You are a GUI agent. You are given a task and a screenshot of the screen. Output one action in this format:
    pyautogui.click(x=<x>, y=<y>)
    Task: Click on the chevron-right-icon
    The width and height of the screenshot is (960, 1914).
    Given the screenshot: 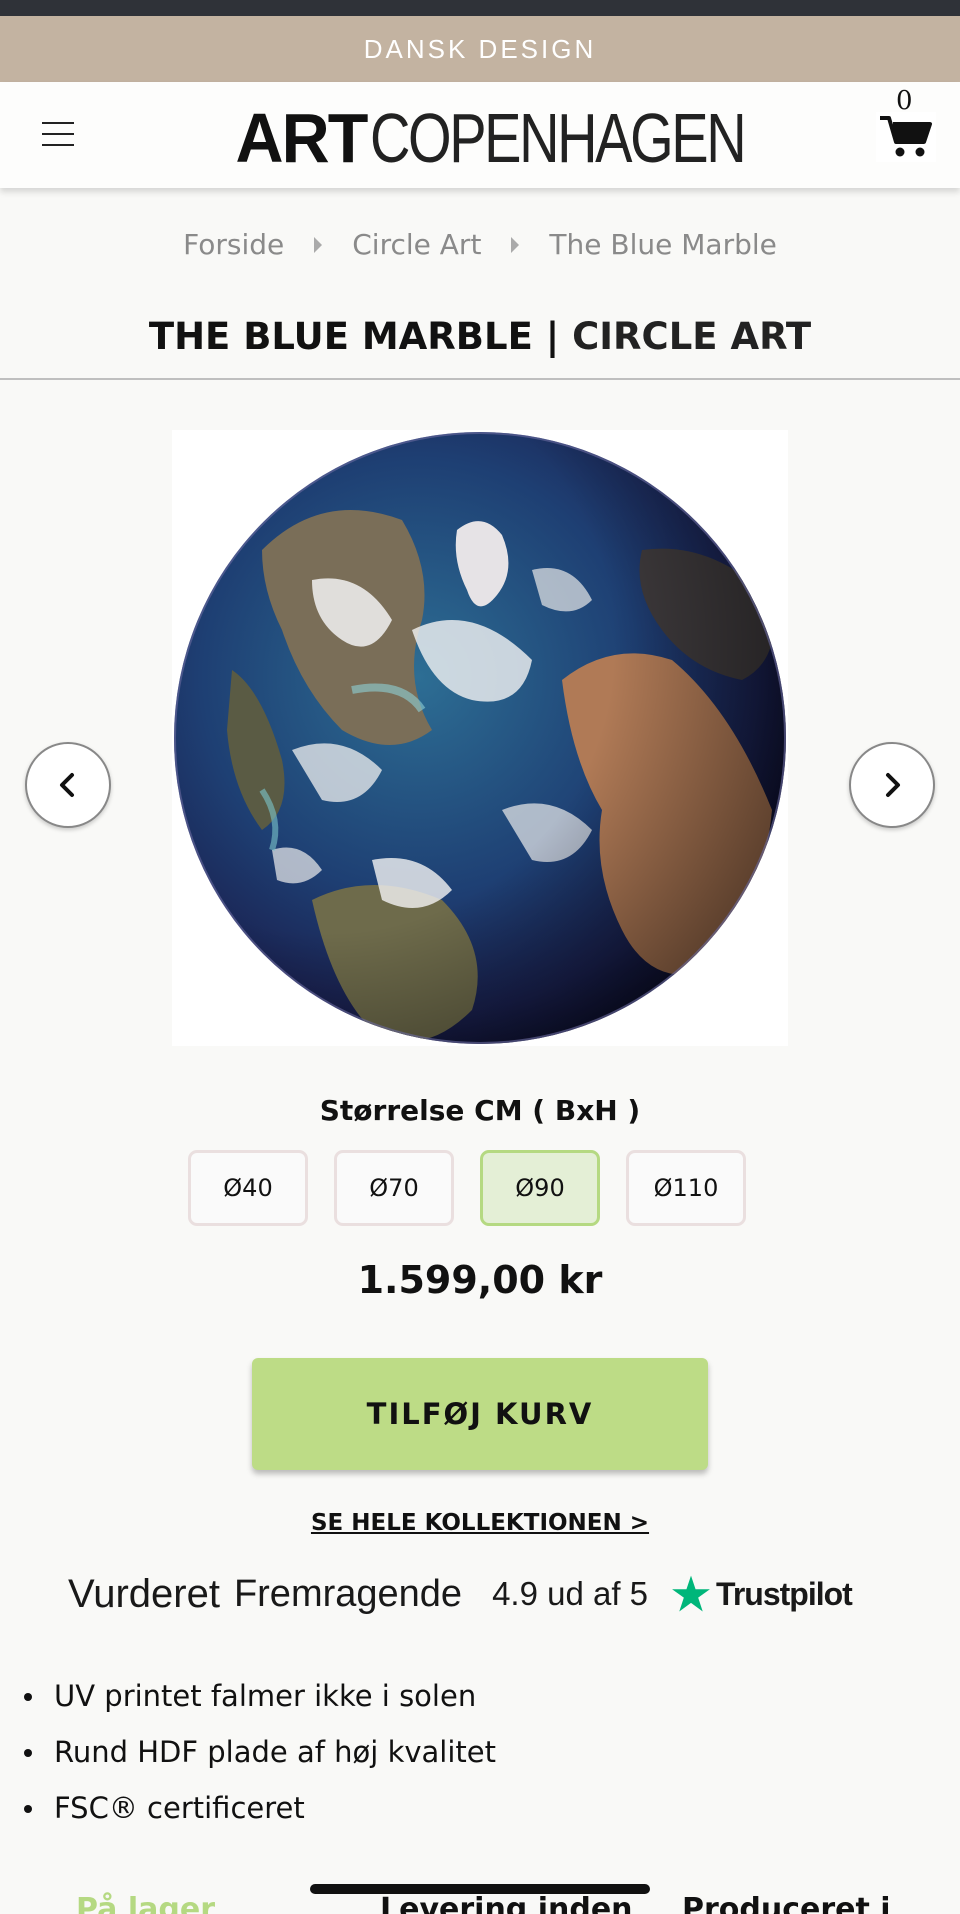 What is the action you would take?
    pyautogui.click(x=893, y=785)
    